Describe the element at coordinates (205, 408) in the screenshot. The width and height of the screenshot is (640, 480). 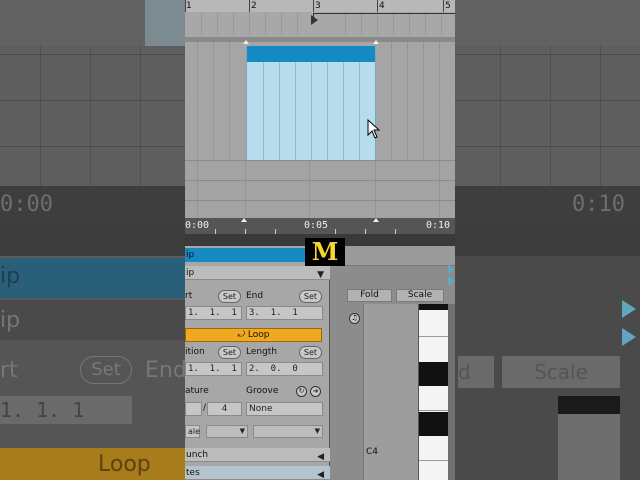
I see `signature-slash: /` at that location.